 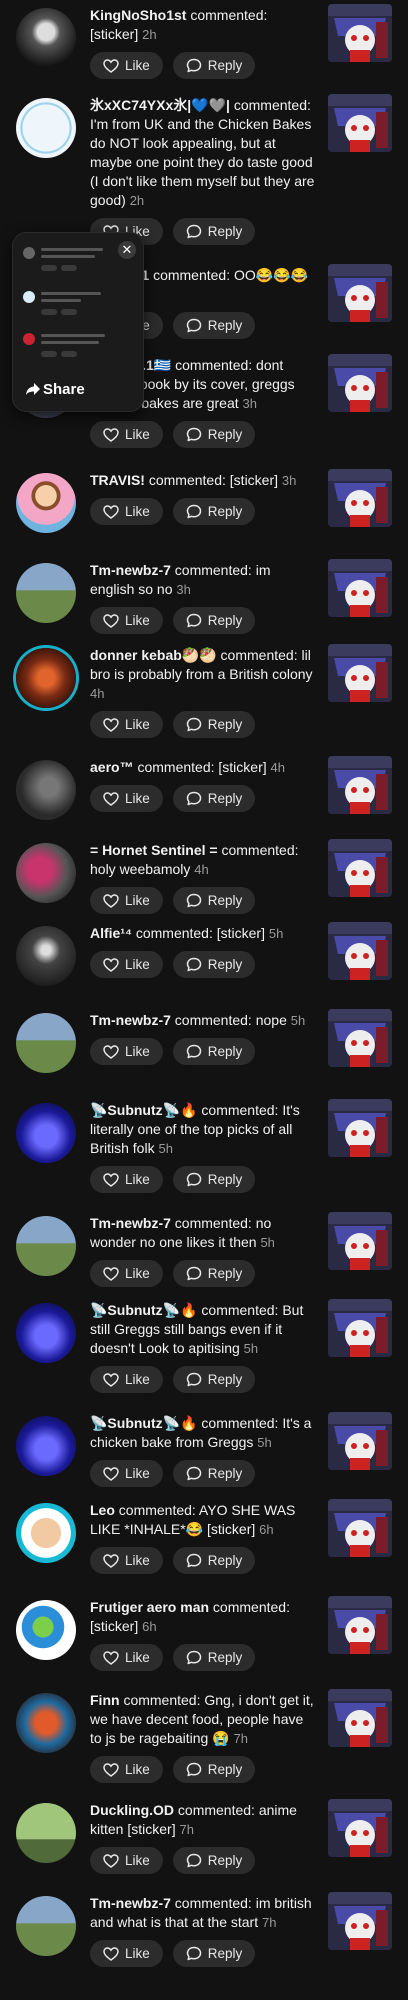 What do you see at coordinates (117, 480) in the screenshot?
I see `comment-username: TRAVIS!` at bounding box center [117, 480].